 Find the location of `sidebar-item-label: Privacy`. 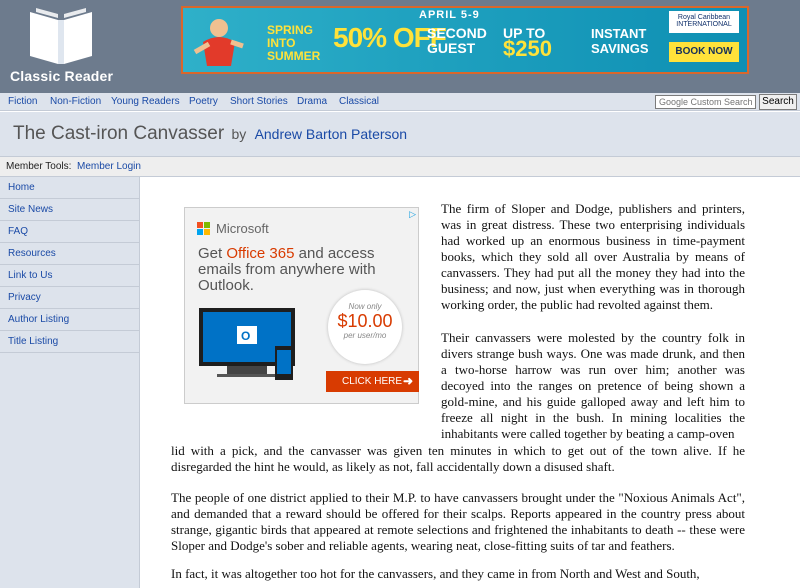

sidebar-item-label: Privacy is located at coordinates (24, 297).